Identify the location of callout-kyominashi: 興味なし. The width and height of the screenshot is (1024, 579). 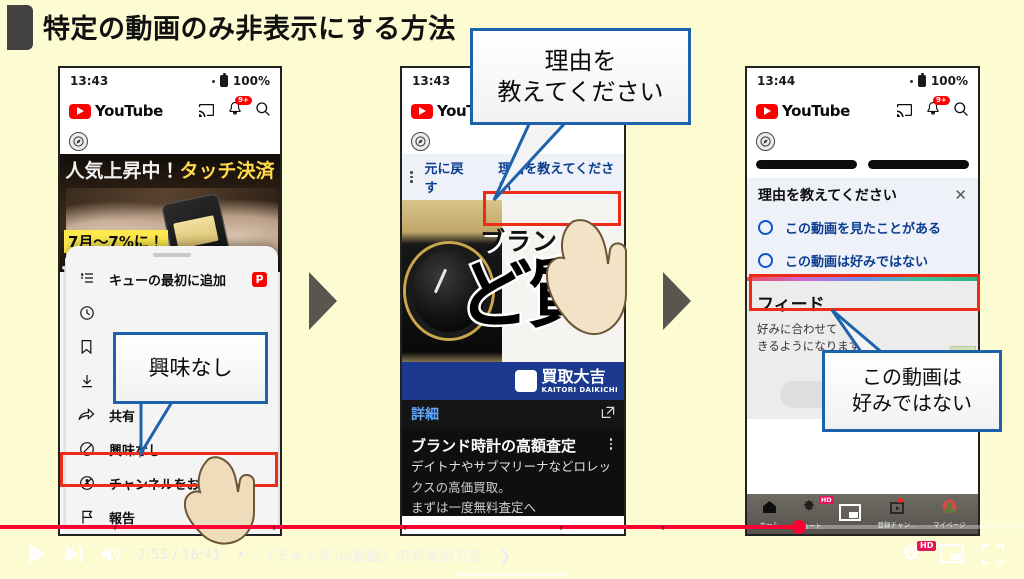
(190, 368).